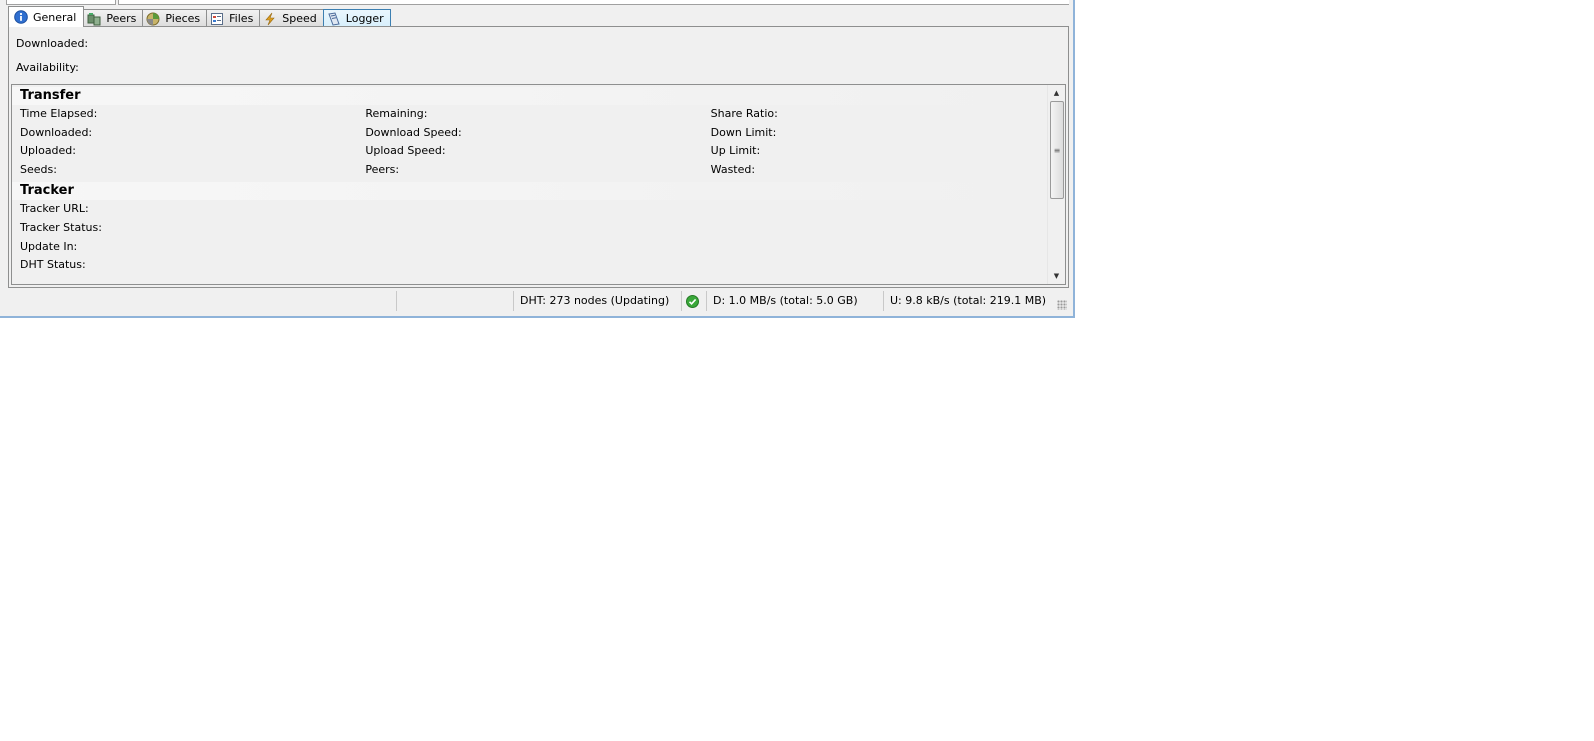  I want to click on peers-icon, so click(94, 19).